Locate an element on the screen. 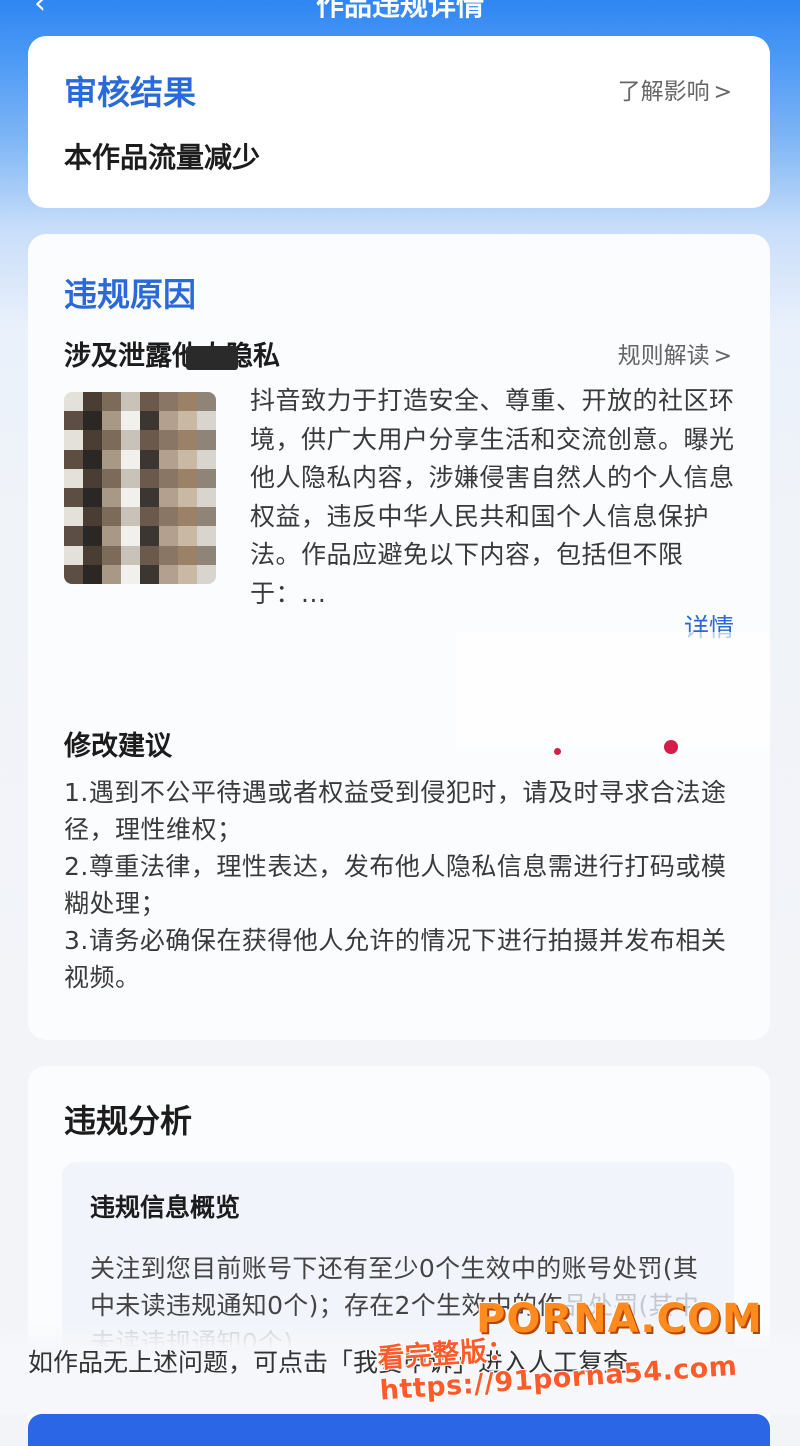 The height and width of the screenshot is (1446, 800). top-nav-bar: ‹ 作品违规详情 is located at coordinates (400, 15).